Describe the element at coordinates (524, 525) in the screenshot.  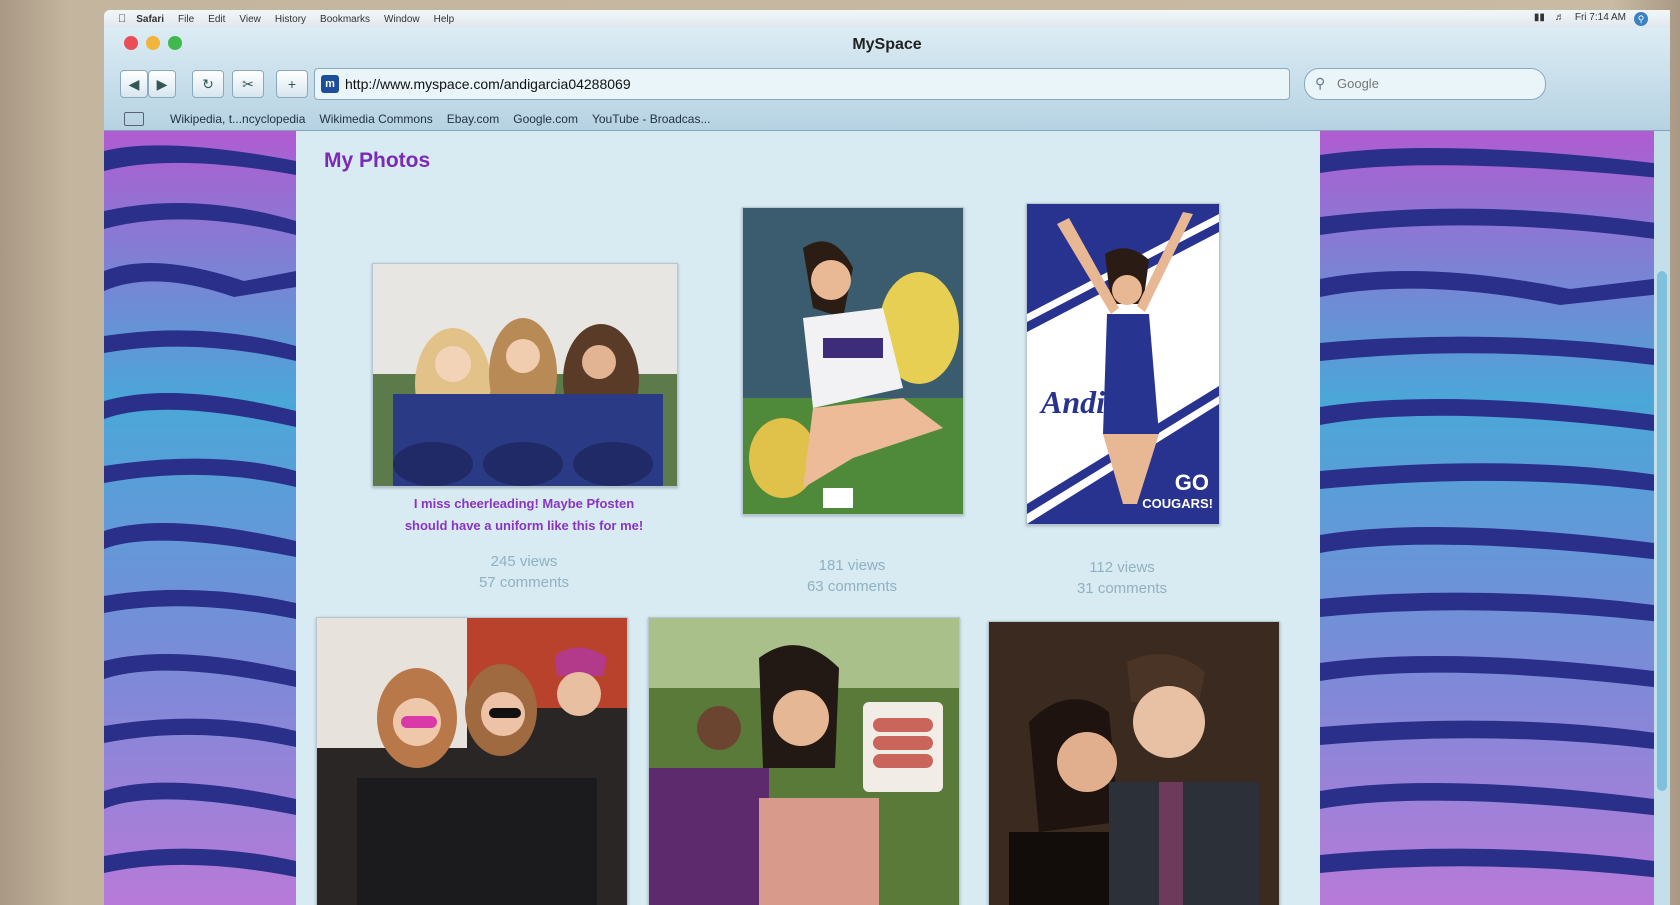
I see `photo-1-caption-line2: should have a uniform like this for me!` at that location.